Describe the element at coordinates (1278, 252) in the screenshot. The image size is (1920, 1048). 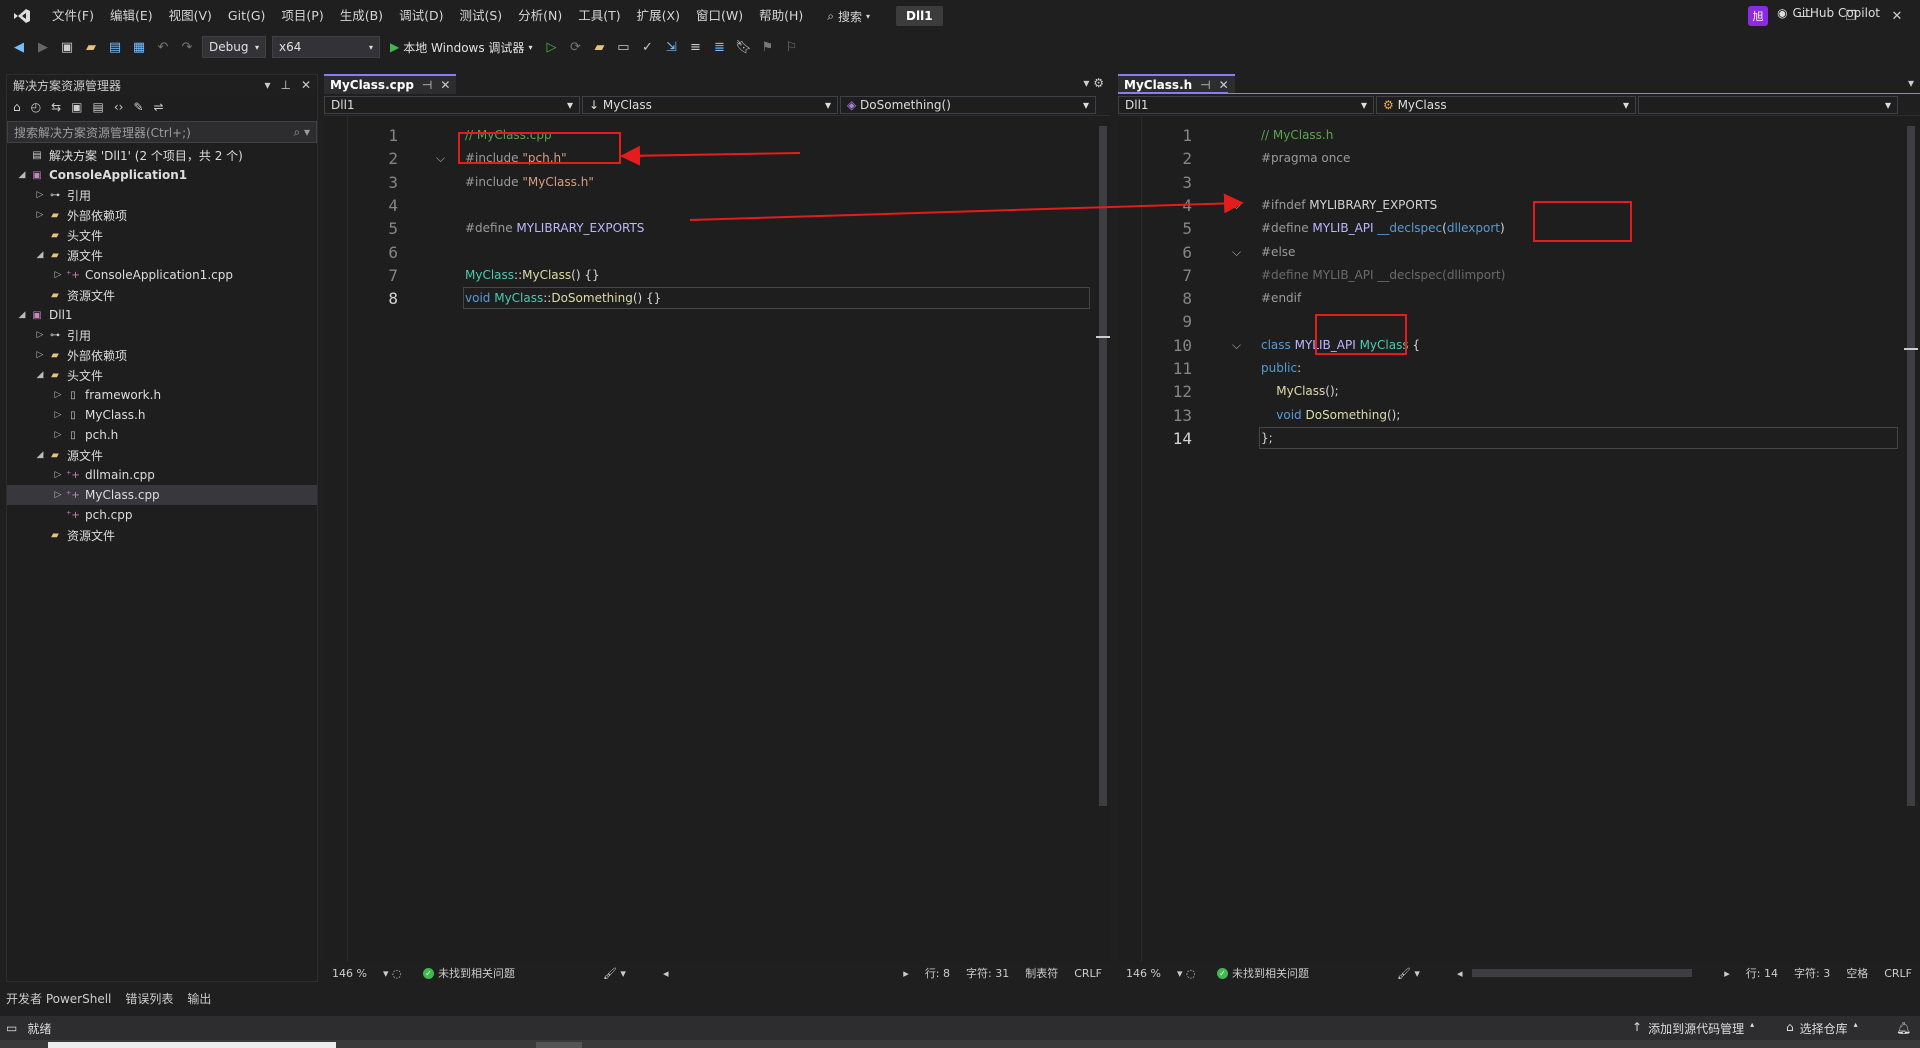
I see `code-line: #else` at that location.